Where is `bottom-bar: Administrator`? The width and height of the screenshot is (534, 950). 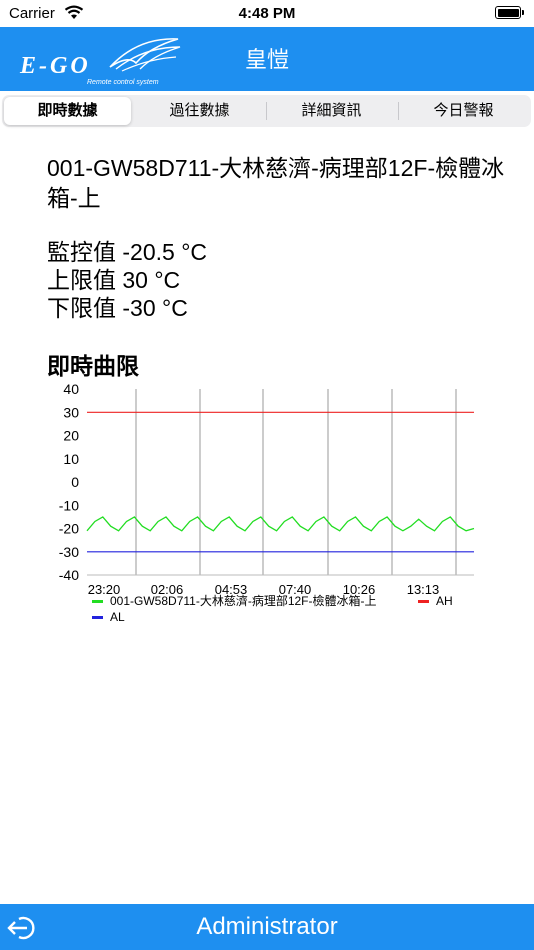 bottom-bar: Administrator is located at coordinates (267, 927).